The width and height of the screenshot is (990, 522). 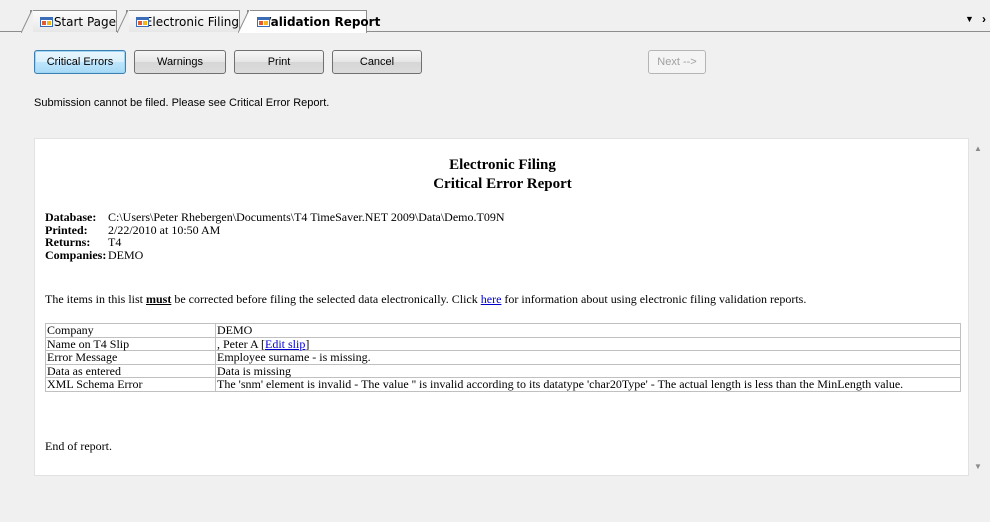 I want to click on table-row: Company DEMO, so click(x=503, y=330).